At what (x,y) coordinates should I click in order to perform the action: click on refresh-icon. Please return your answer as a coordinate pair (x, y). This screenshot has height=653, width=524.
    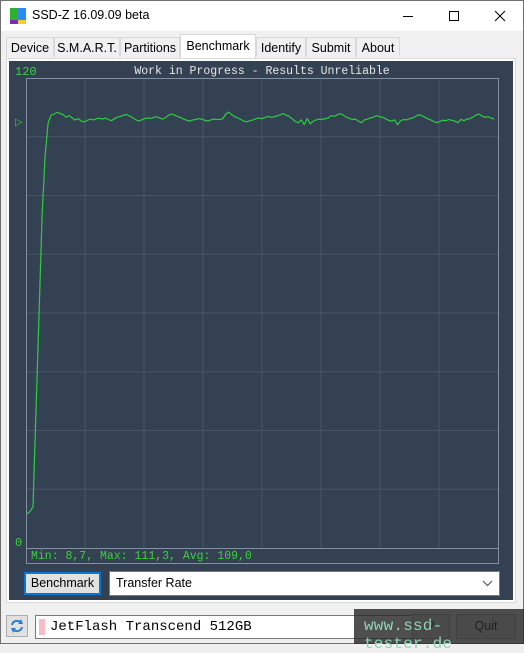
    Looking at the image, I should click on (17, 626).